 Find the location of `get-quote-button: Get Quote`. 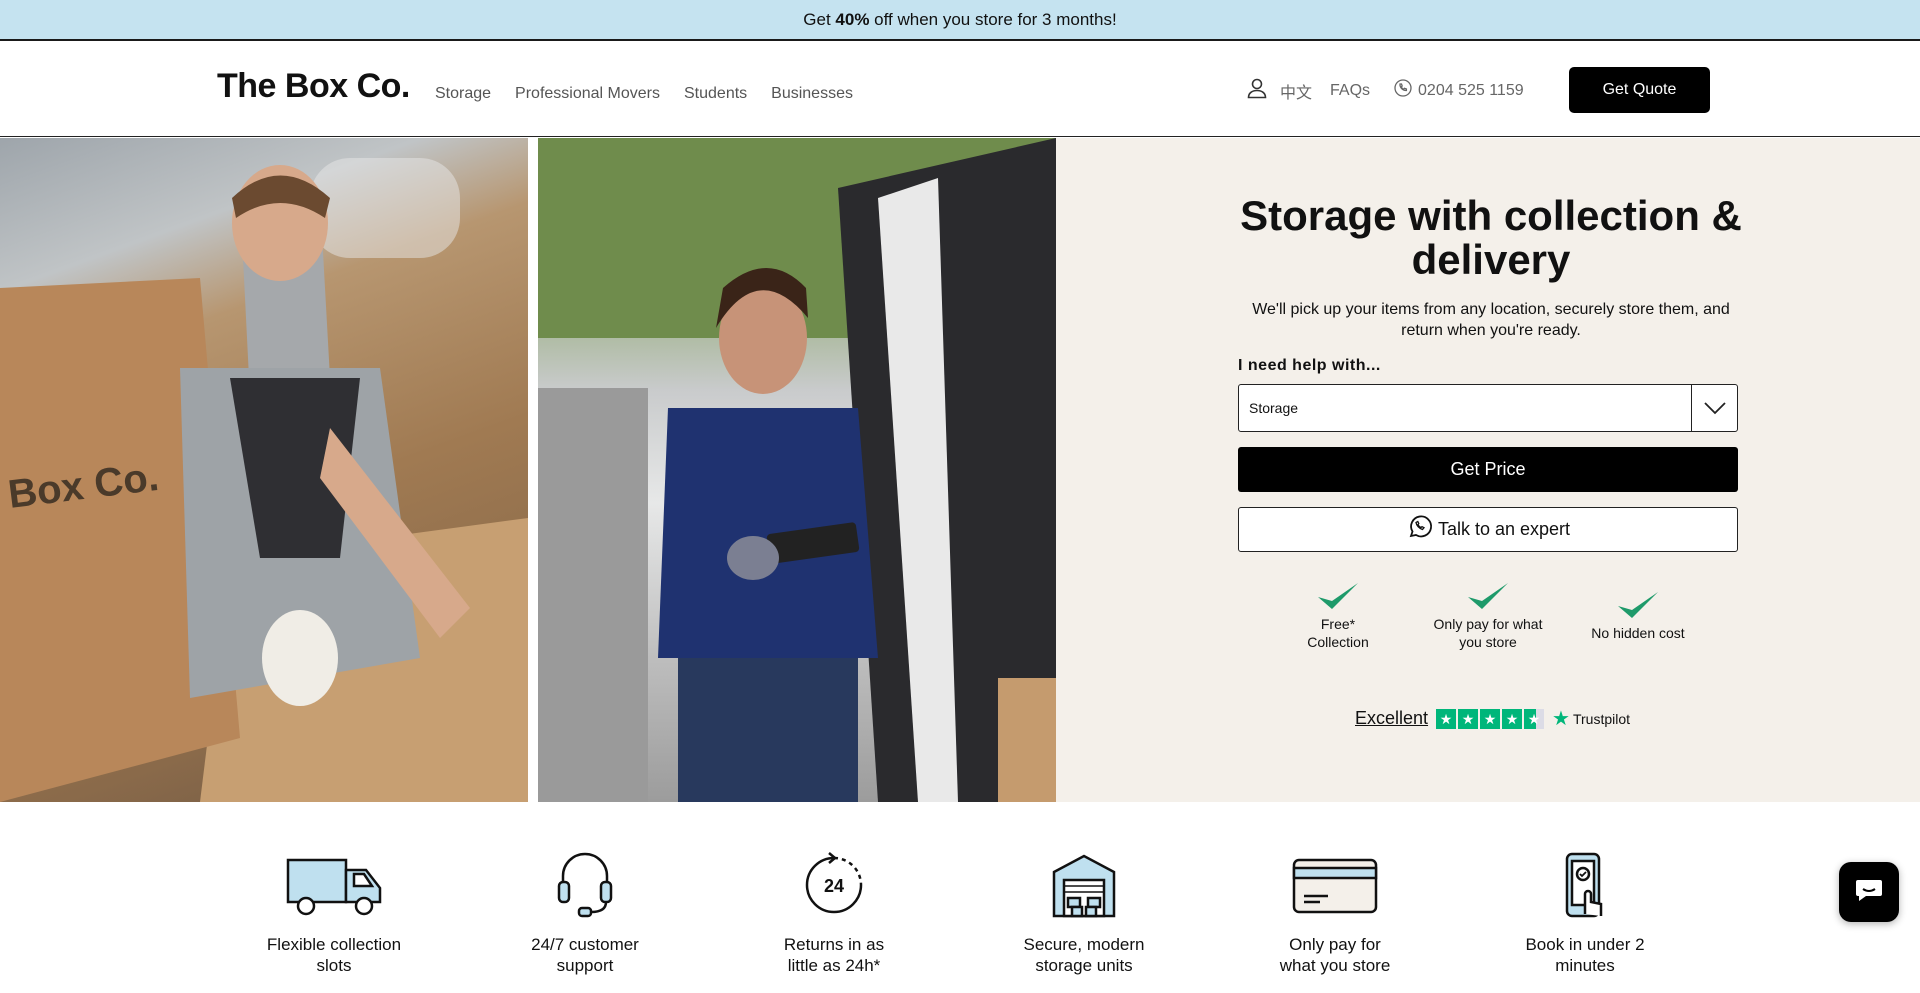

get-quote-button: Get Quote is located at coordinates (1639, 90).